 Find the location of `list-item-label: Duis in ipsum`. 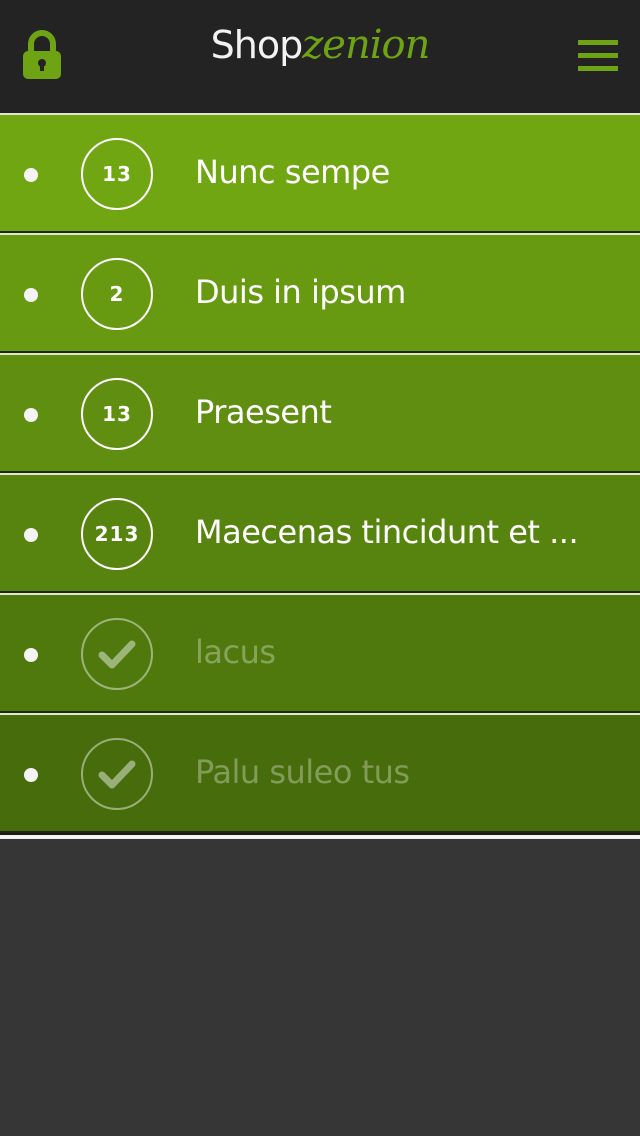

list-item-label: Duis in ipsum is located at coordinates (300, 292).